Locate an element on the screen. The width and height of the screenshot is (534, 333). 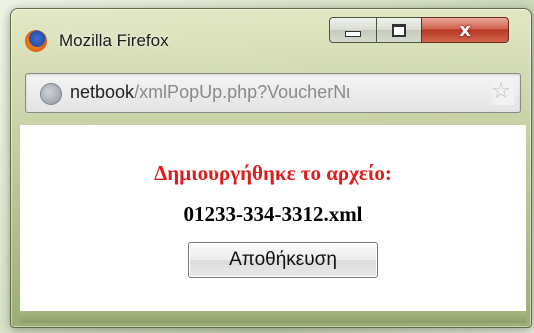
save-button: Αποθήκευση is located at coordinates (283, 260).